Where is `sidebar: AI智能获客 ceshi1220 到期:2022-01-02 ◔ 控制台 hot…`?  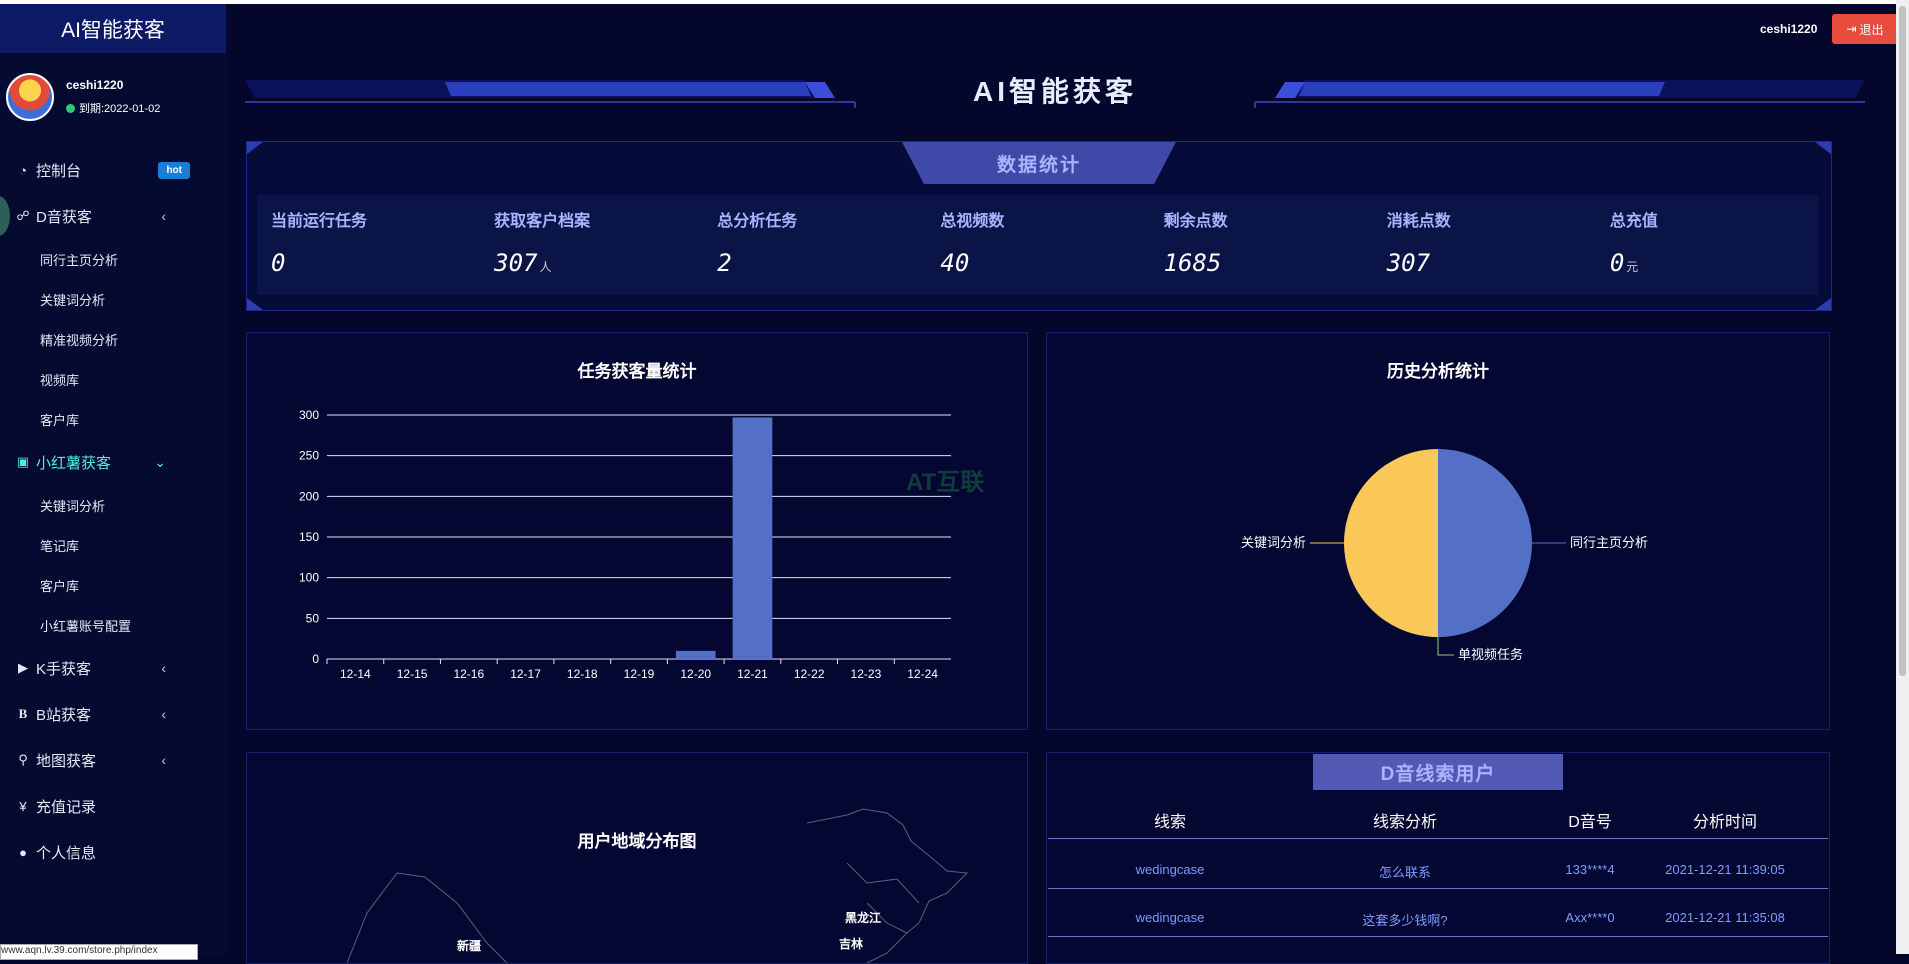
sidebar: AI智能获客 ceshi1220 到期:2022-01-02 ◔ 控制台 hot… is located at coordinates (113, 479).